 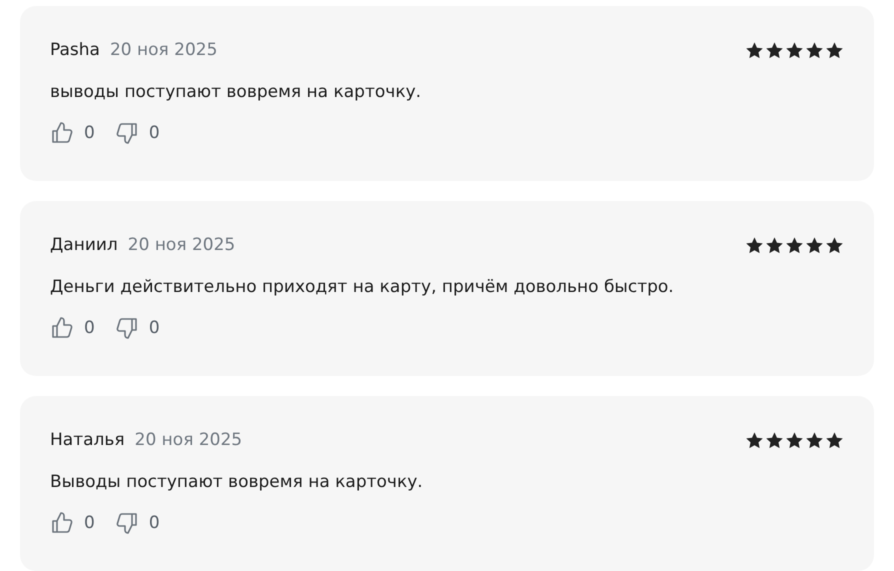 What do you see at coordinates (84, 245) in the screenshot?
I see `review-author: Даниил` at bounding box center [84, 245].